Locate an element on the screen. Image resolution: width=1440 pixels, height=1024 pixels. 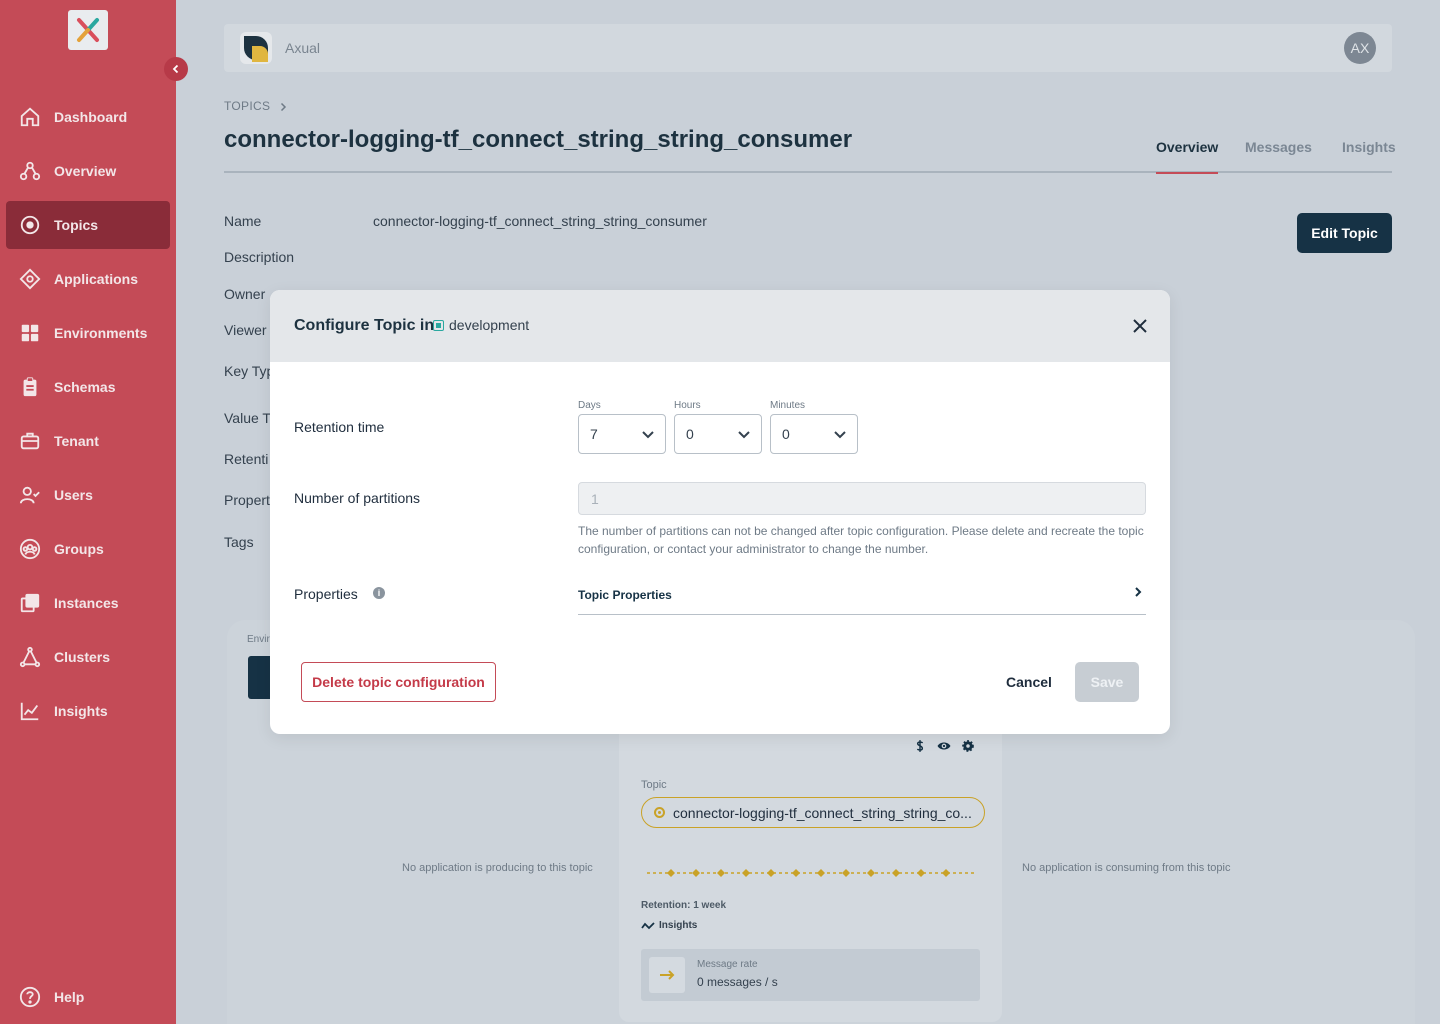
cluster-icon is located at coordinates (30, 657).